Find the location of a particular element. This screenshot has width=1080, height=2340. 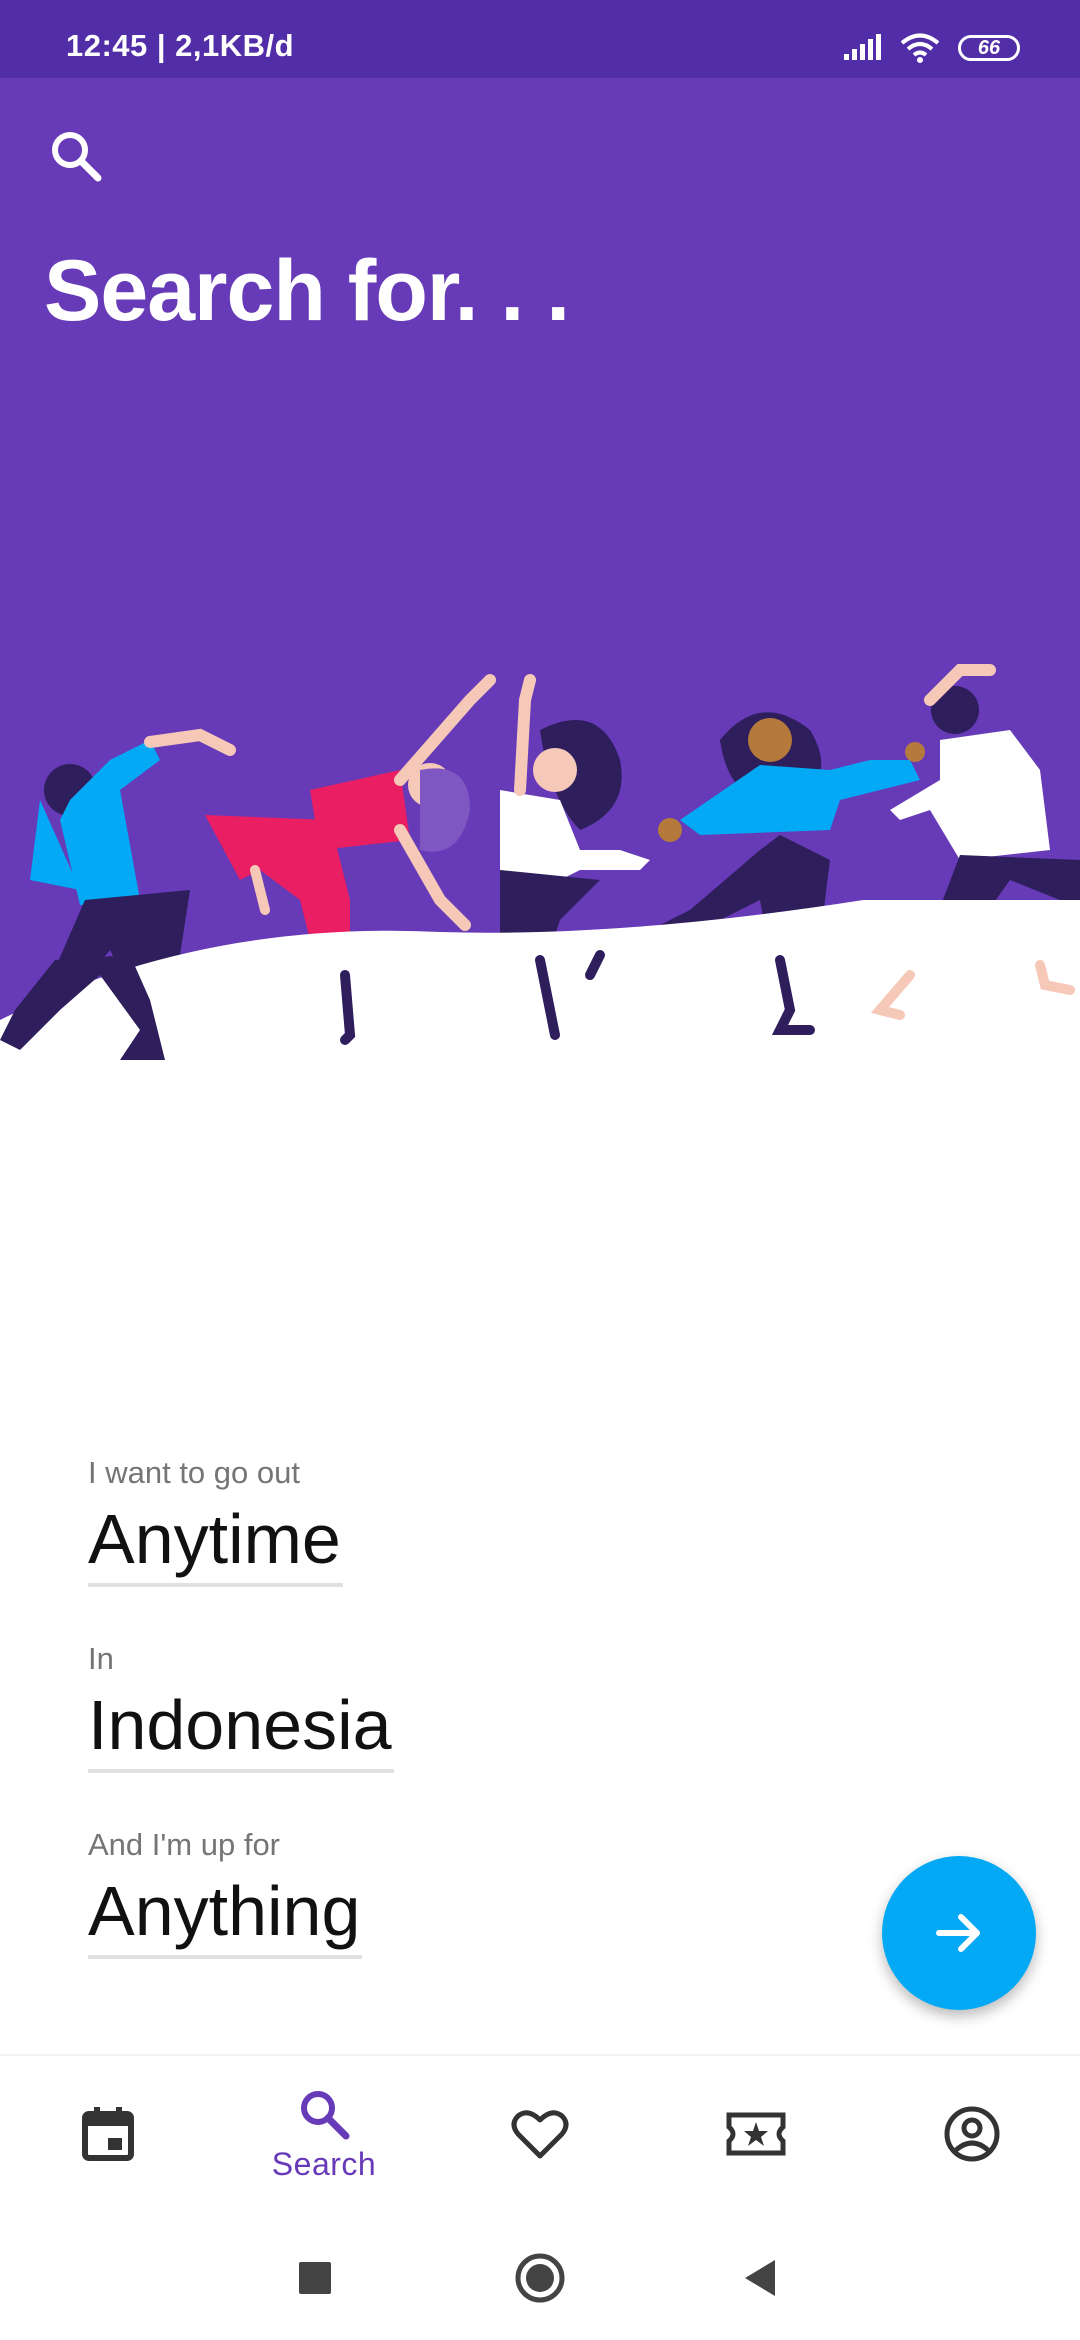

submit-search-button is located at coordinates (959, 1933).